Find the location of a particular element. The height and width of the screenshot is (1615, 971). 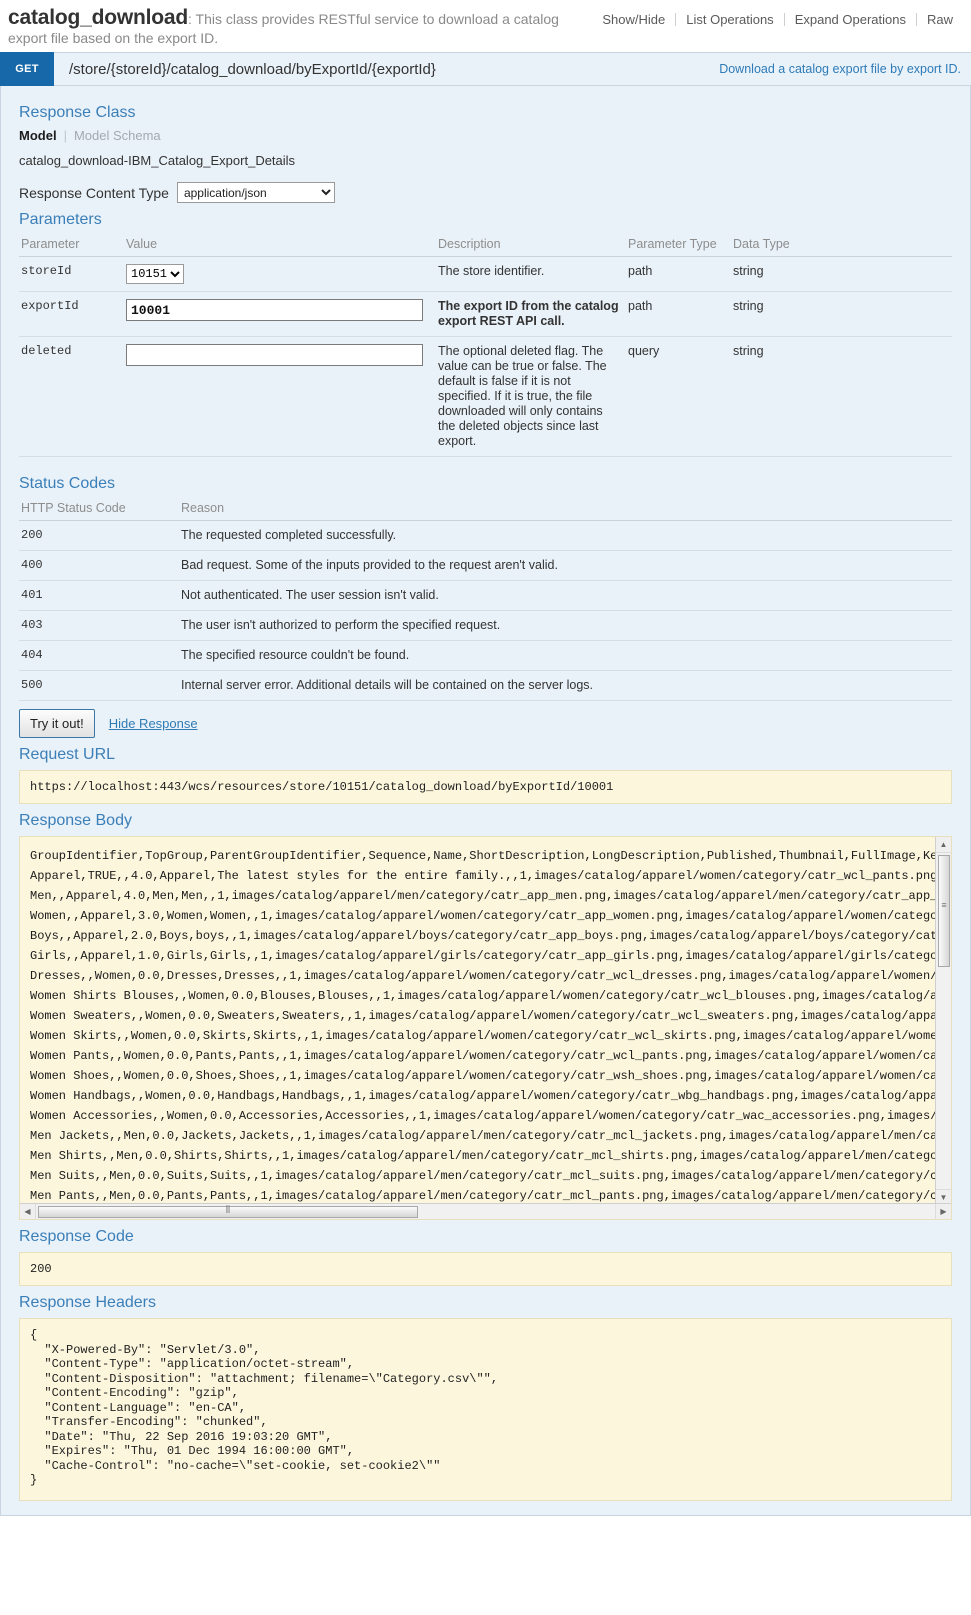

response-body-vertical-scrollbar: ▲ ▼ is located at coordinates (943, 1021).